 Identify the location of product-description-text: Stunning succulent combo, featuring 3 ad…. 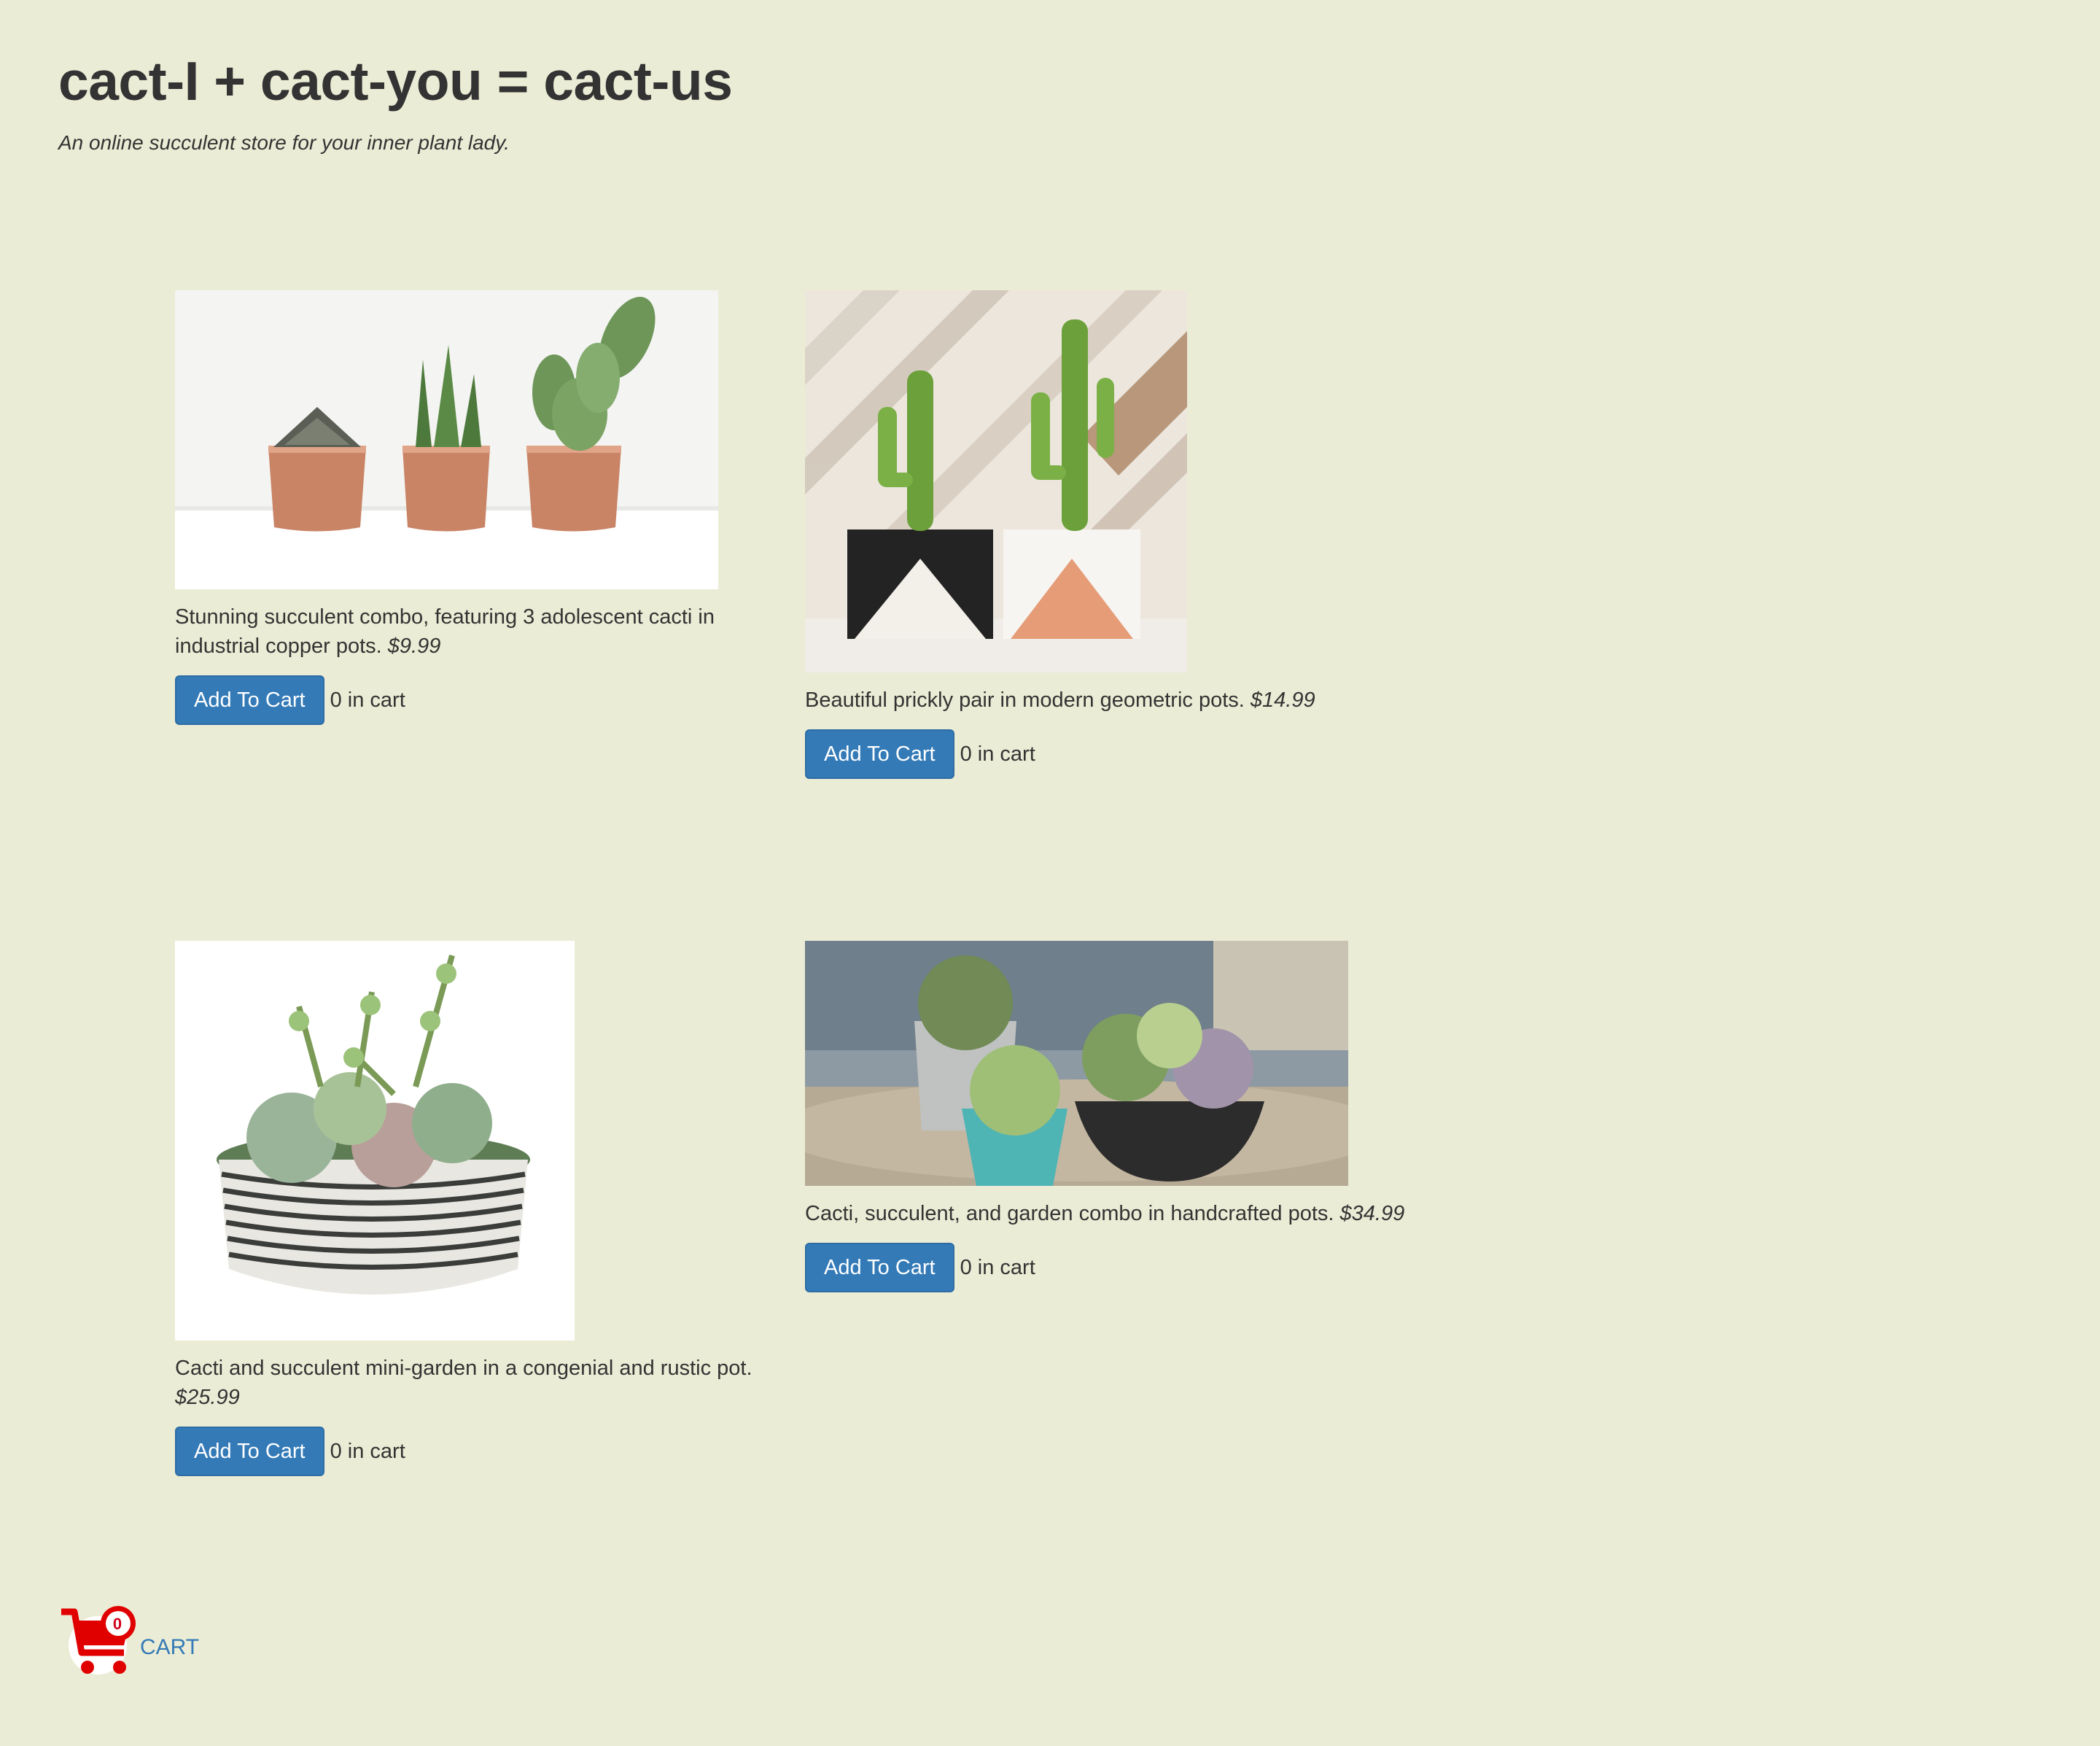
(445, 631).